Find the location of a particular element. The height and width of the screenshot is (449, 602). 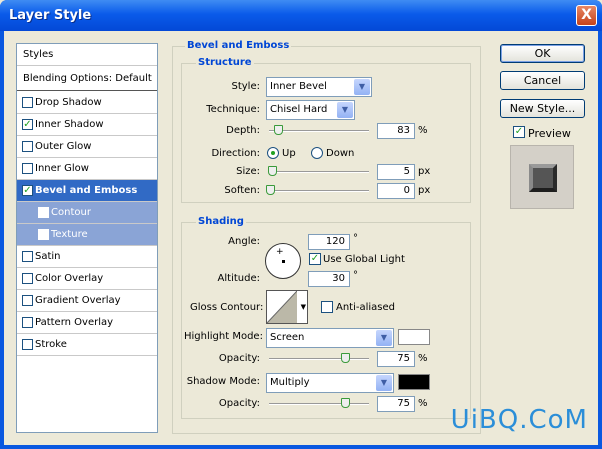

depth-unit: % is located at coordinates (423, 130).